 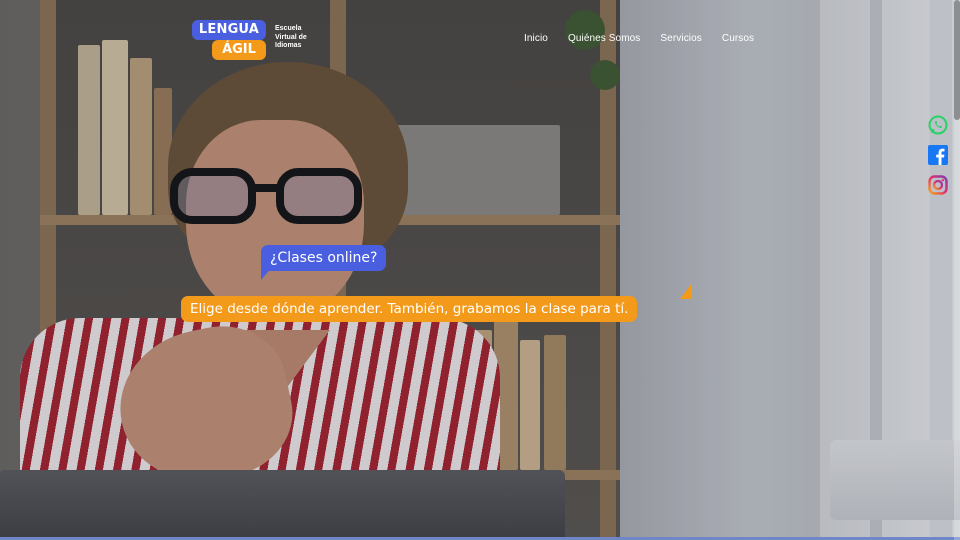 I want to click on instagram-icon, so click(x=938, y=185).